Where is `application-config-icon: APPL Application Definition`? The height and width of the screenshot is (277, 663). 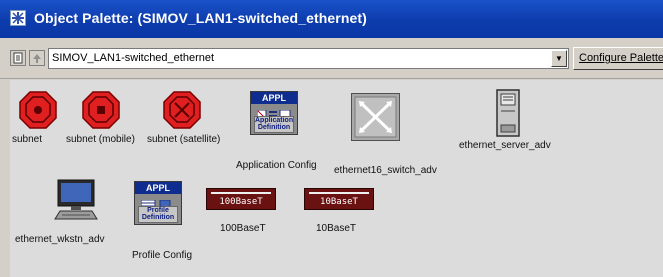
application-config-icon: APPL Application Definition is located at coordinates (274, 113).